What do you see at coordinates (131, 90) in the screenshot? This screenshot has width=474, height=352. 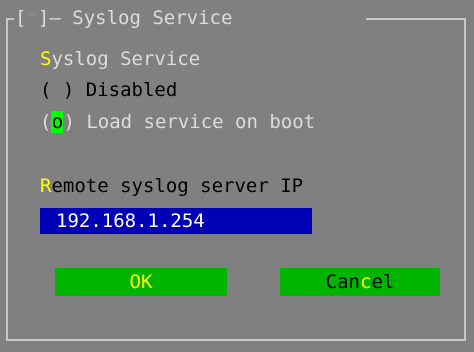 I see `radio-disabled-label: Disabled` at bounding box center [131, 90].